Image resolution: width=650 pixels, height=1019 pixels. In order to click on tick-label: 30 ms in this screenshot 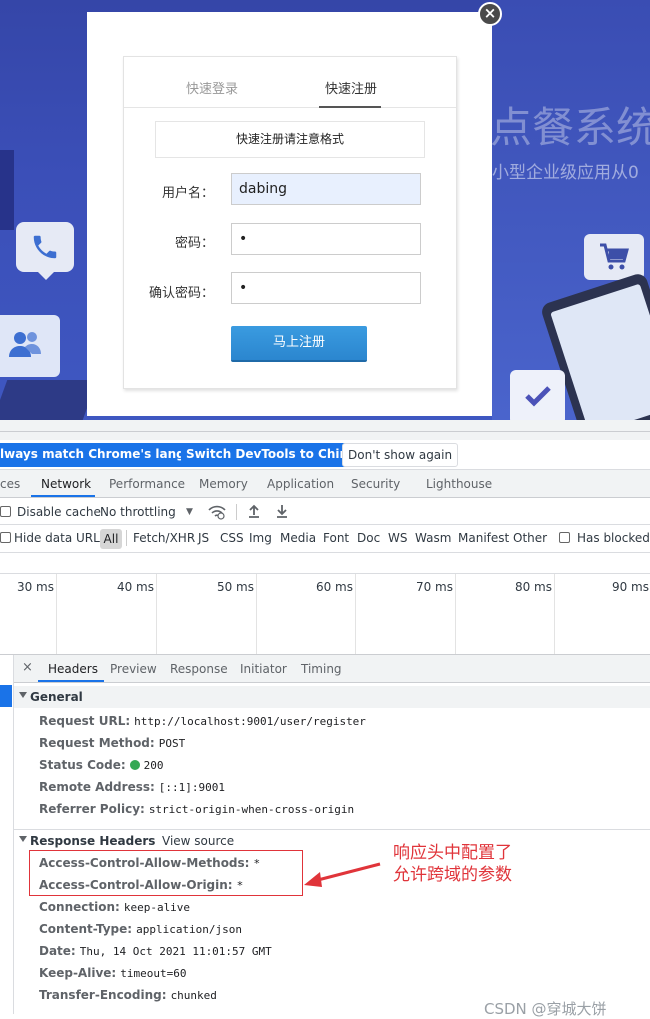, I will do `click(35, 587)`.